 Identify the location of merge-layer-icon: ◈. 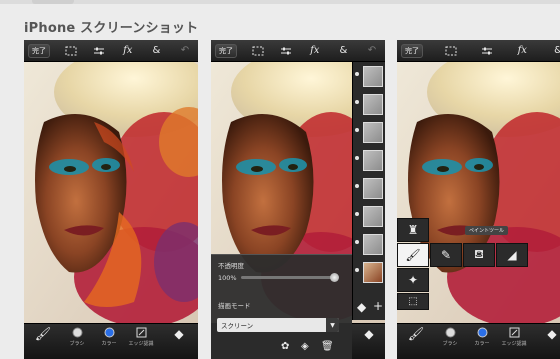
(305, 346).